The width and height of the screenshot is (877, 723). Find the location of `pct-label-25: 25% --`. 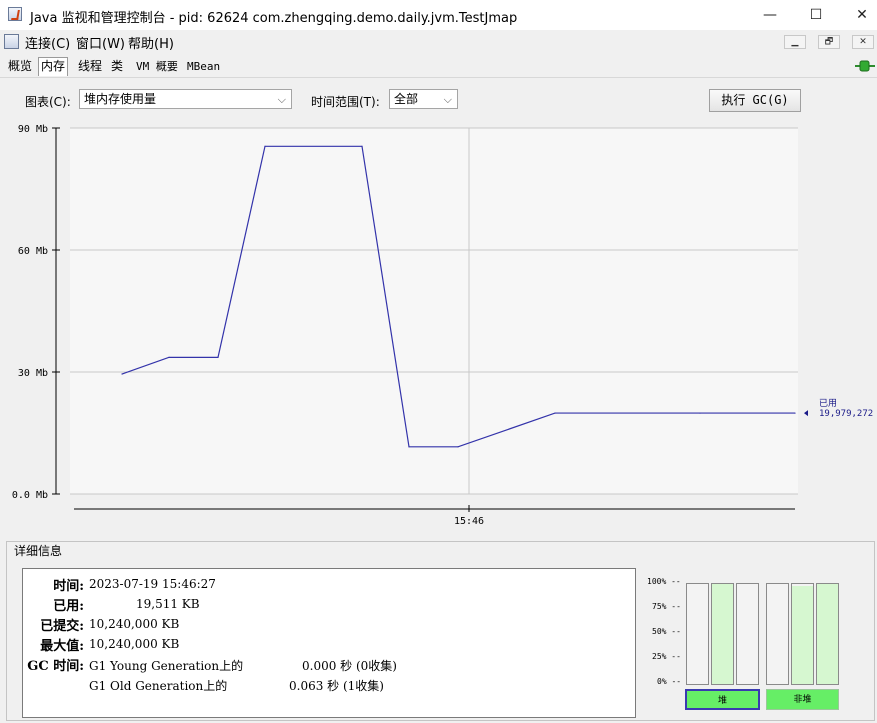

pct-label-25: 25% -- is located at coordinates (666, 656).